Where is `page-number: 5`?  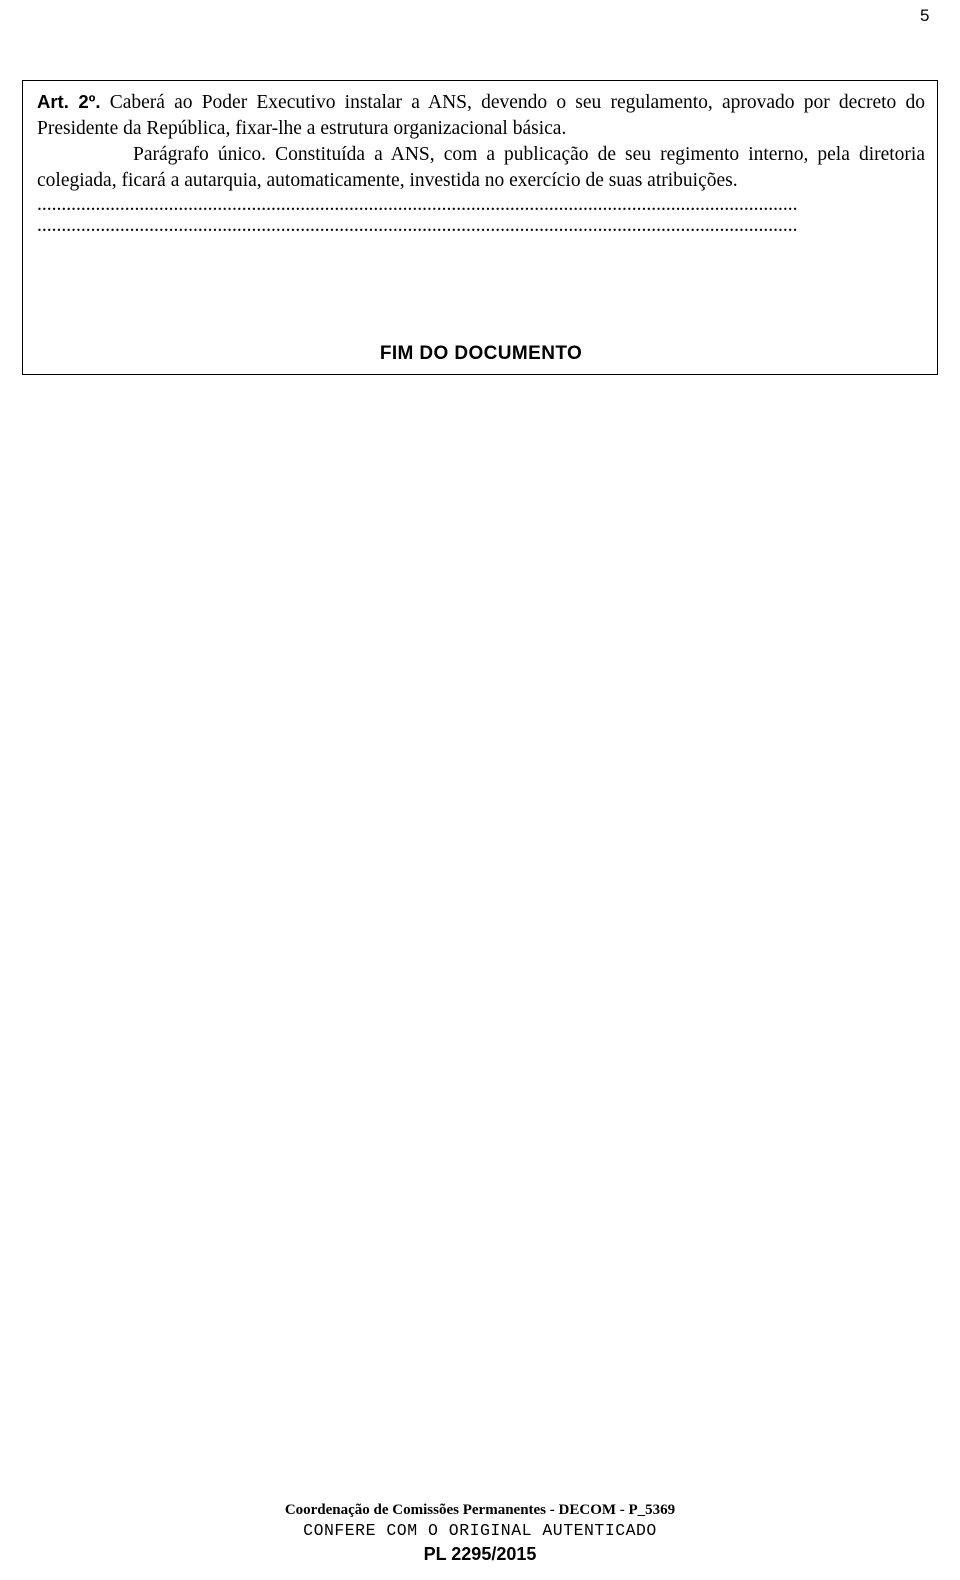
page-number: 5 is located at coordinates (925, 15).